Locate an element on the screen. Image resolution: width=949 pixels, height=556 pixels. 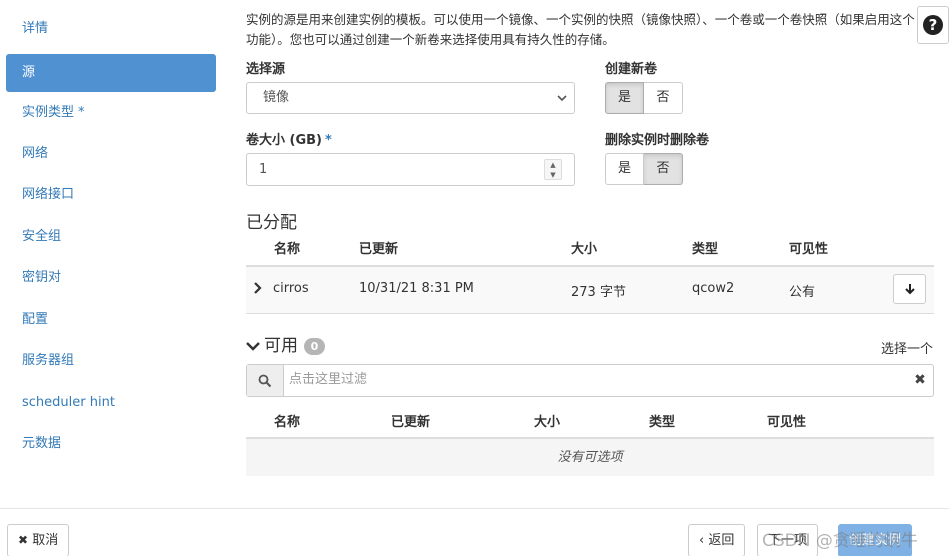
arrow-down-icon is located at coordinates (909, 289).